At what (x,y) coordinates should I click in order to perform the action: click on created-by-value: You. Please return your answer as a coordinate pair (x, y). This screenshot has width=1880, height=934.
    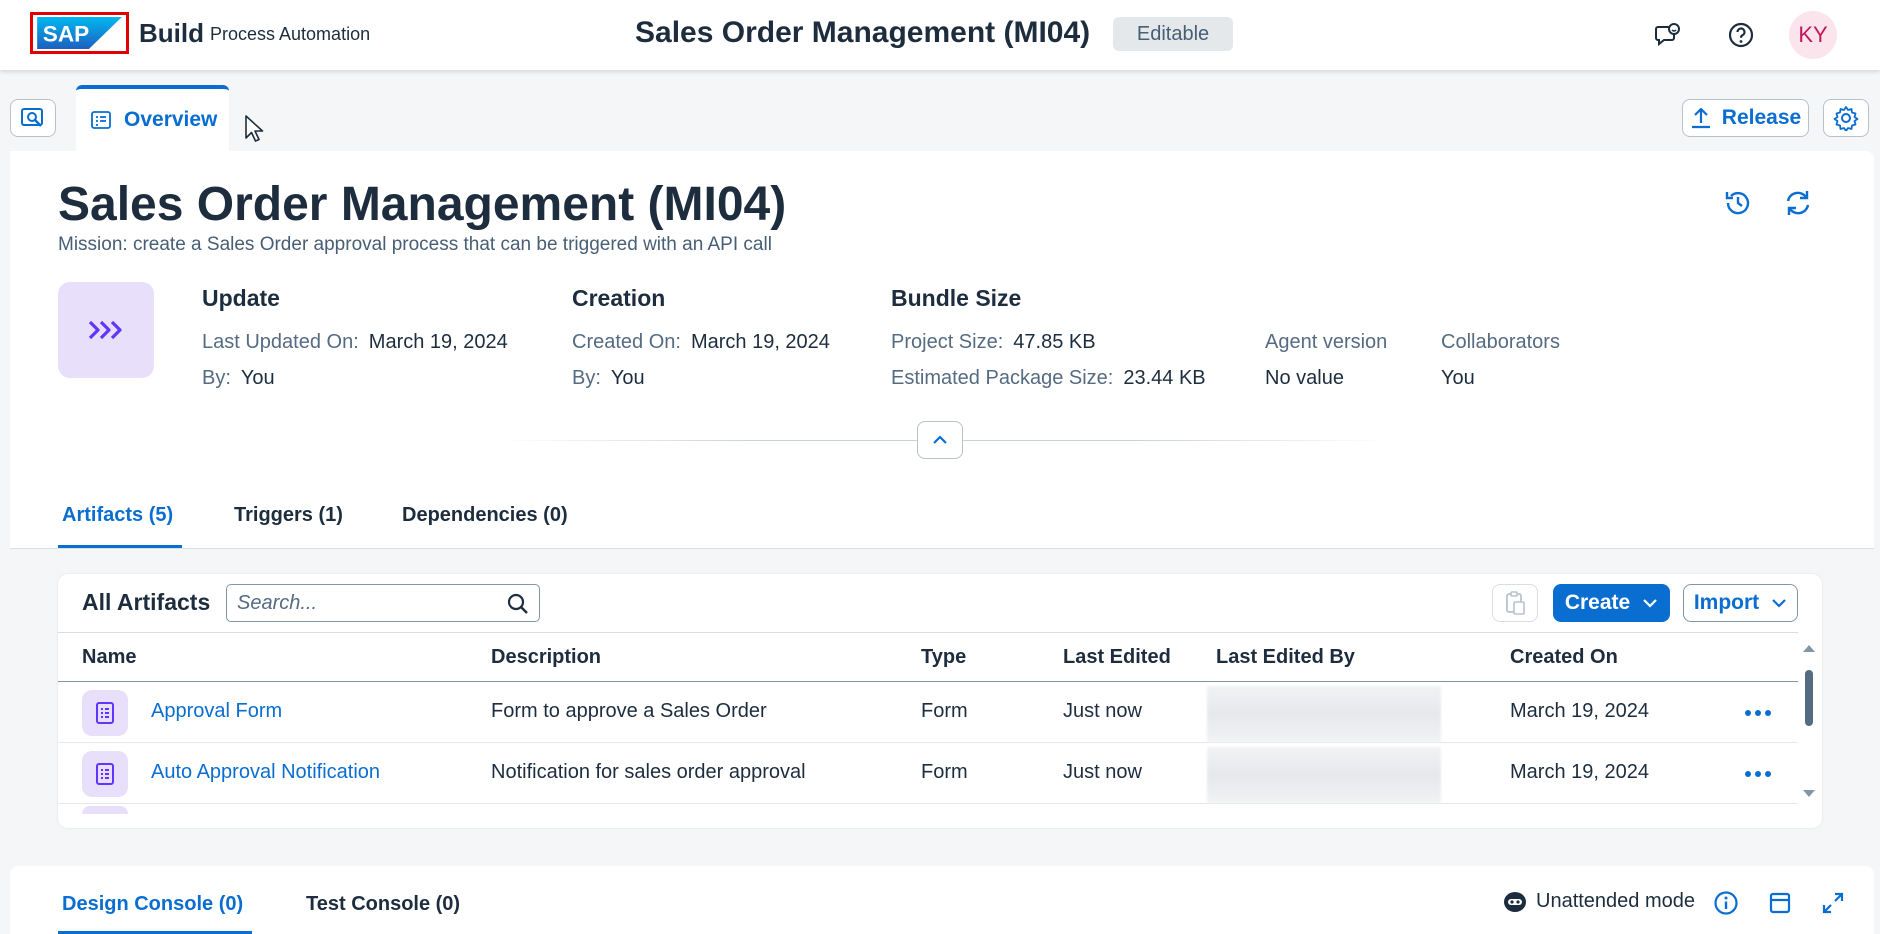
    Looking at the image, I should click on (627, 378).